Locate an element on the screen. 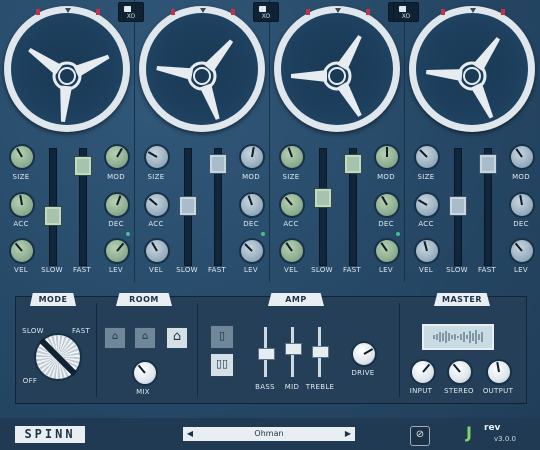 The width and height of the screenshot is (540, 450). room-small-button: ⌂ is located at coordinates (115, 338).